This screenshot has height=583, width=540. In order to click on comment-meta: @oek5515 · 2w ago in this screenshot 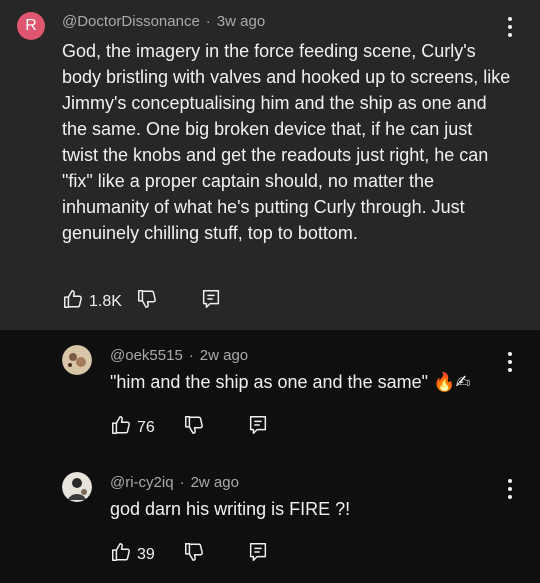, I will do `click(179, 355)`.